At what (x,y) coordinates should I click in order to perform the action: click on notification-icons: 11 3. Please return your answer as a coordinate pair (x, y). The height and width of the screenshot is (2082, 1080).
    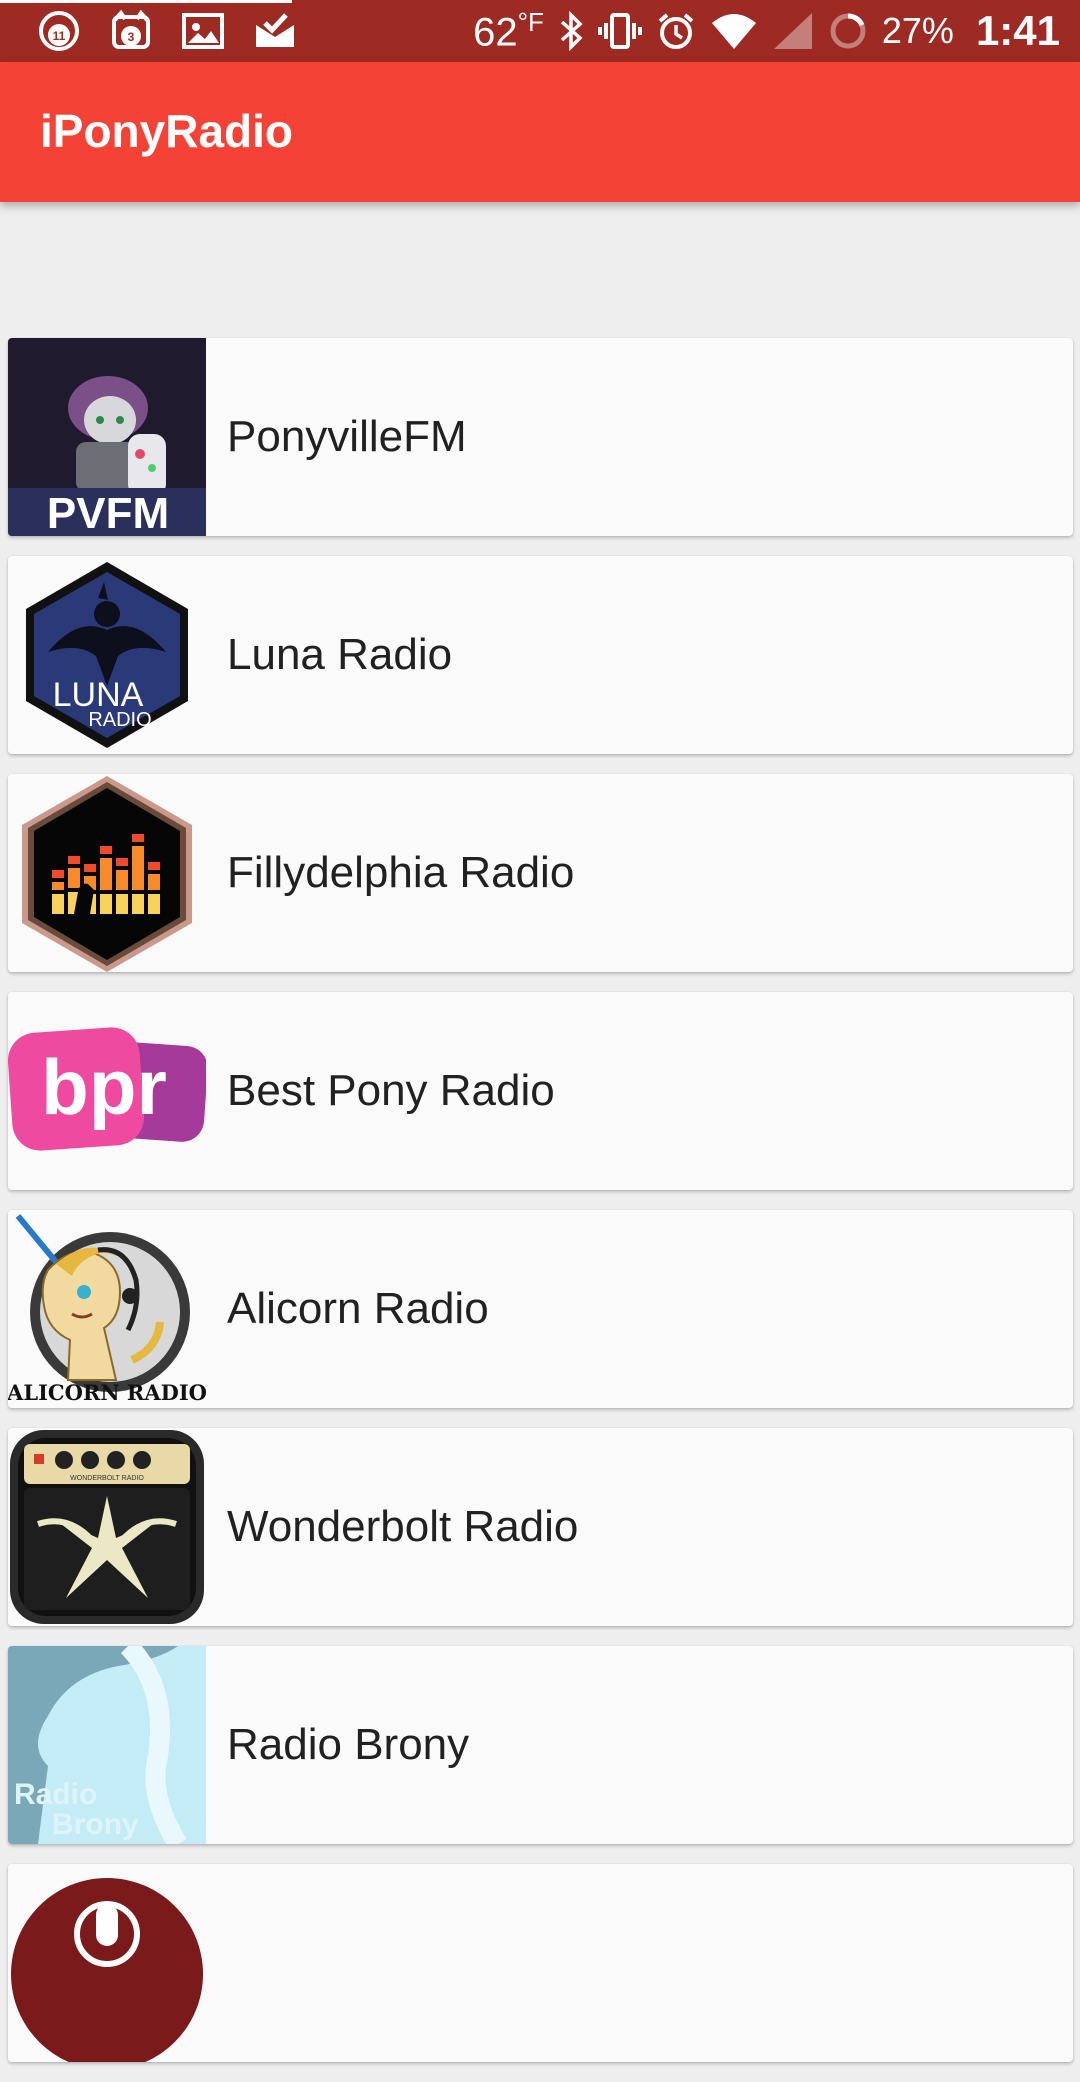
    Looking at the image, I should click on (167, 31).